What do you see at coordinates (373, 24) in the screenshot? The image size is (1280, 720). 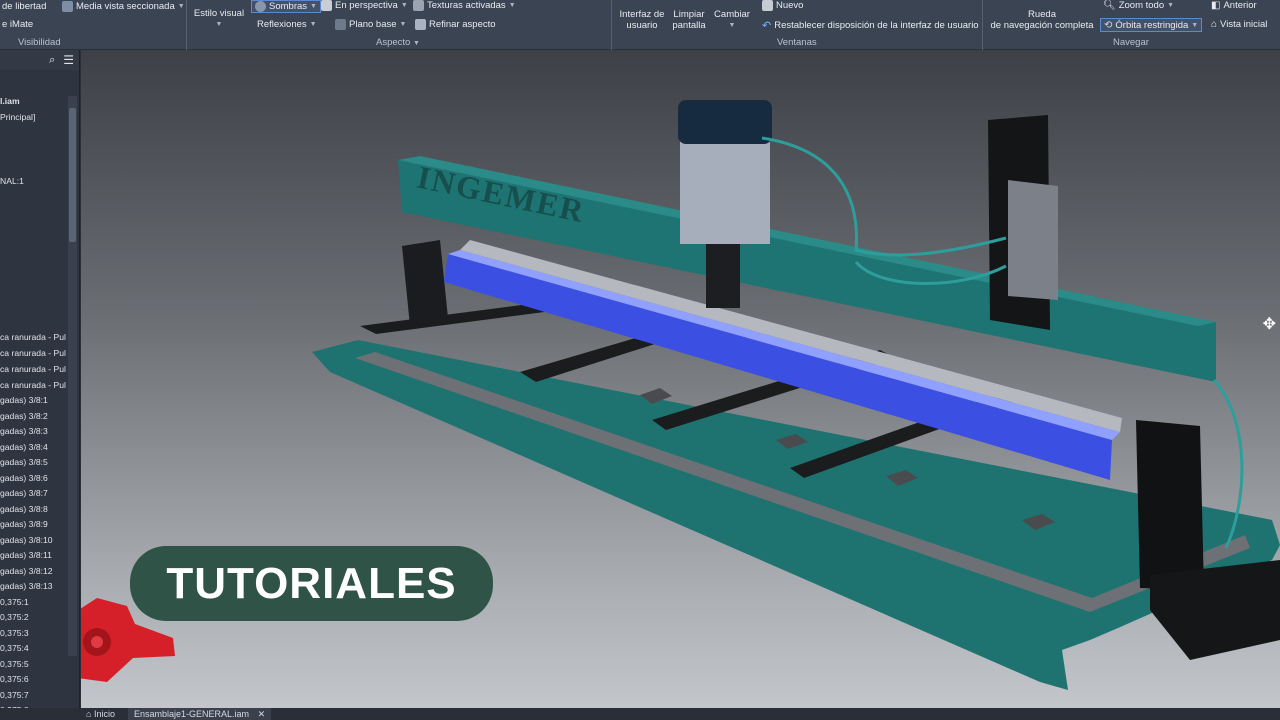 I see `ground-plane-label: Plano base` at bounding box center [373, 24].